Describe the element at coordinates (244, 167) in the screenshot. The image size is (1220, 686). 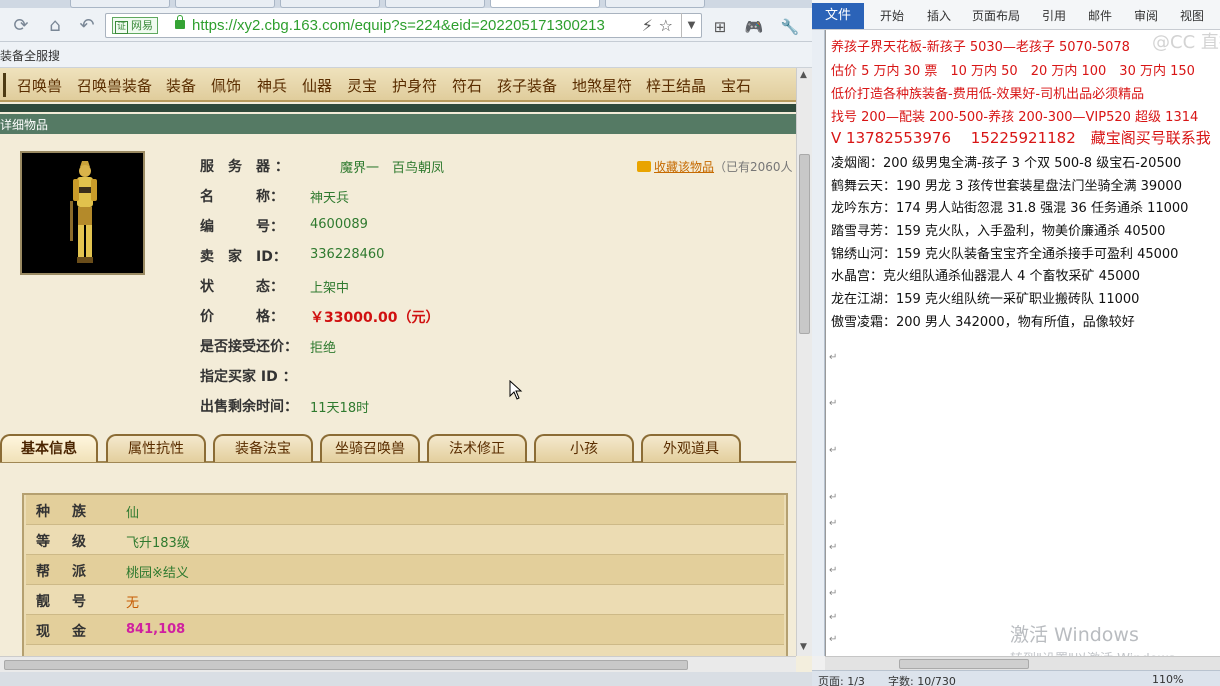
I see `server-label: 服 务 器 ：` at that location.